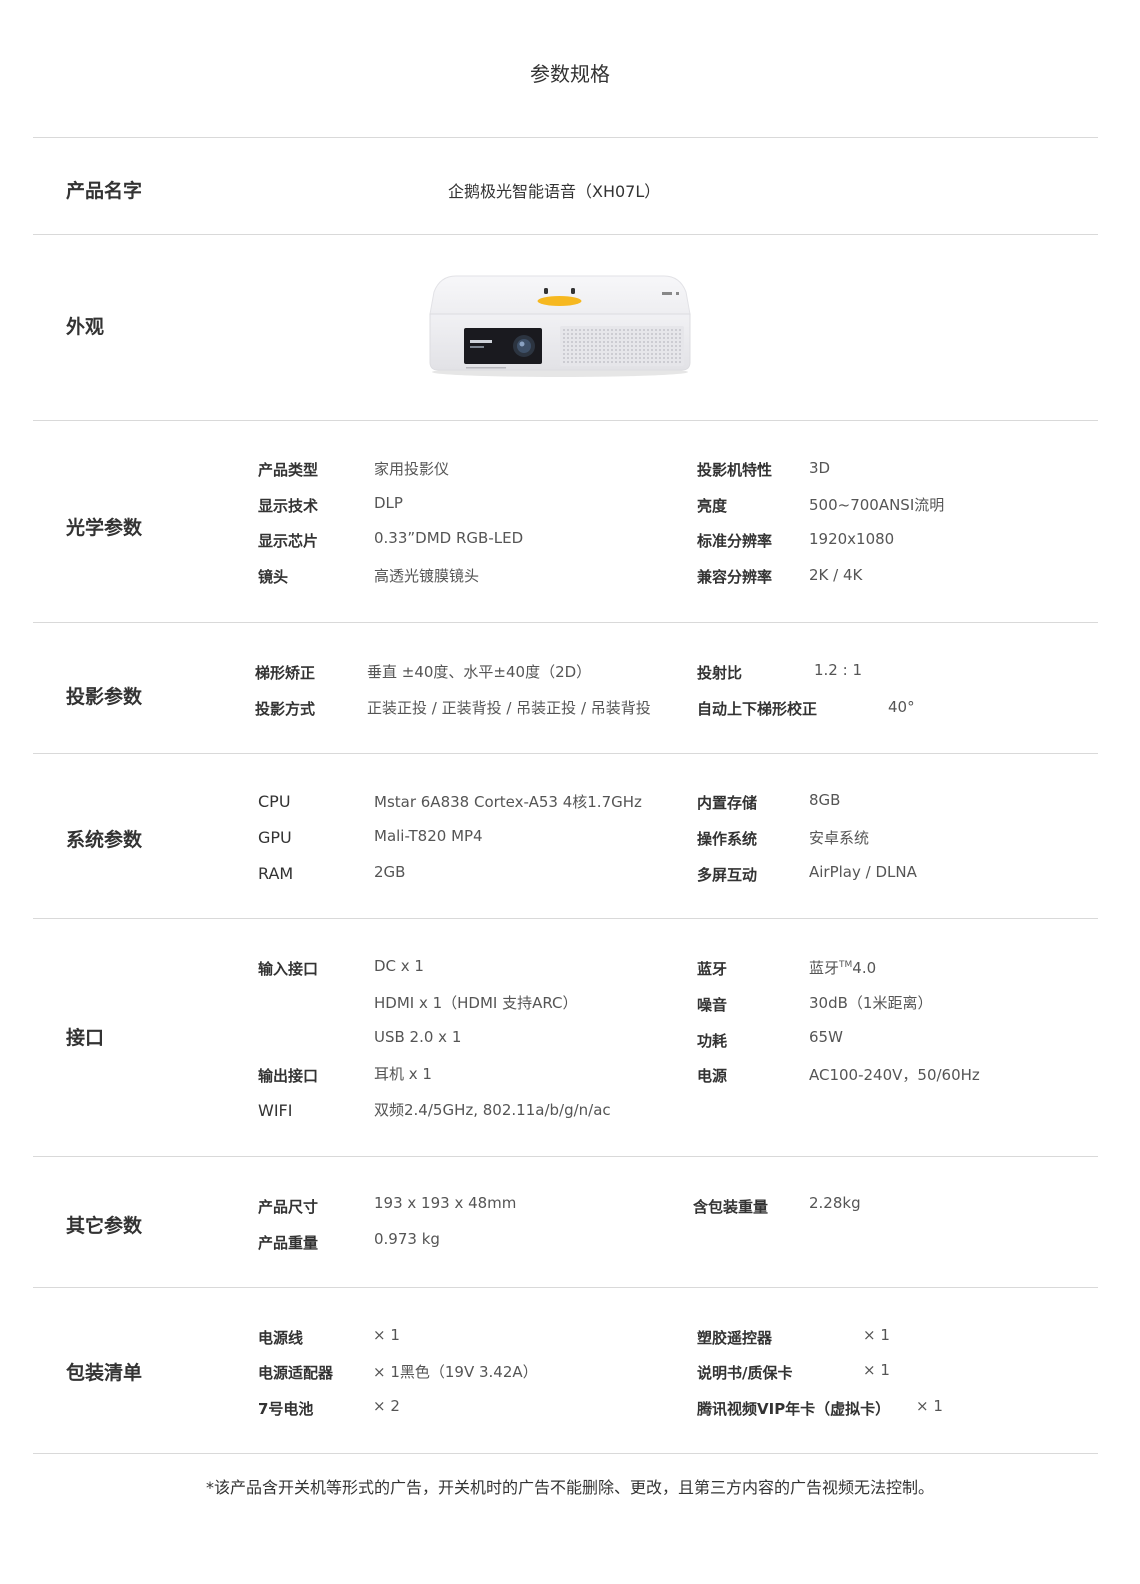  I want to click on spec-value: Mali-T820 MP4, so click(428, 836).